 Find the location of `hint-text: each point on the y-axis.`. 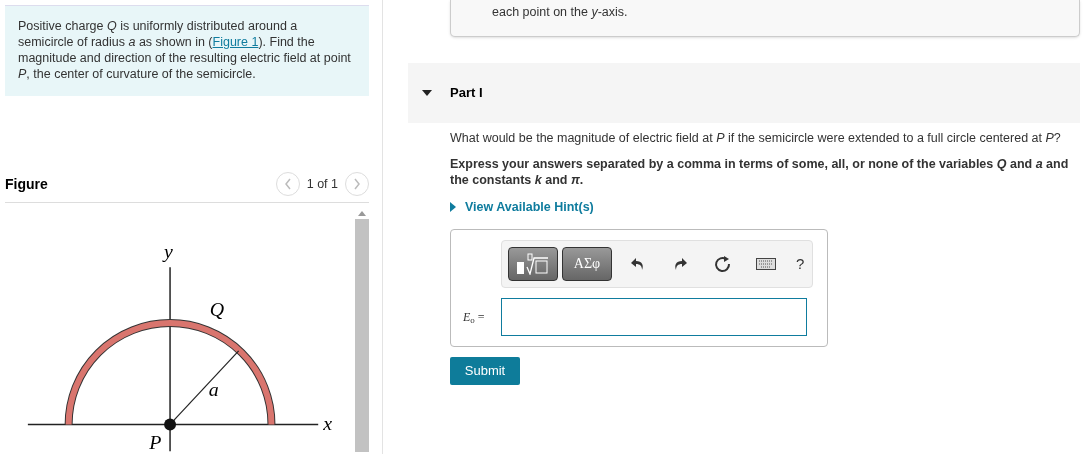

hint-text: each point on the y-axis. is located at coordinates (560, 13).